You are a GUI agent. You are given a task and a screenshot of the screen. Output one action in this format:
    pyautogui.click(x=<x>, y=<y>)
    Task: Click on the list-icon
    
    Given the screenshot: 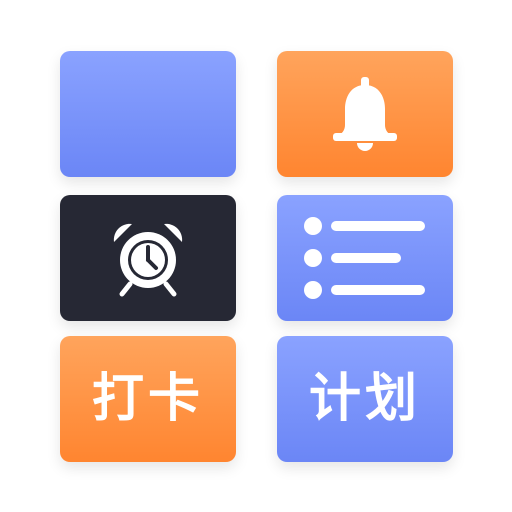 What is the action you would take?
    pyautogui.click(x=365, y=258)
    